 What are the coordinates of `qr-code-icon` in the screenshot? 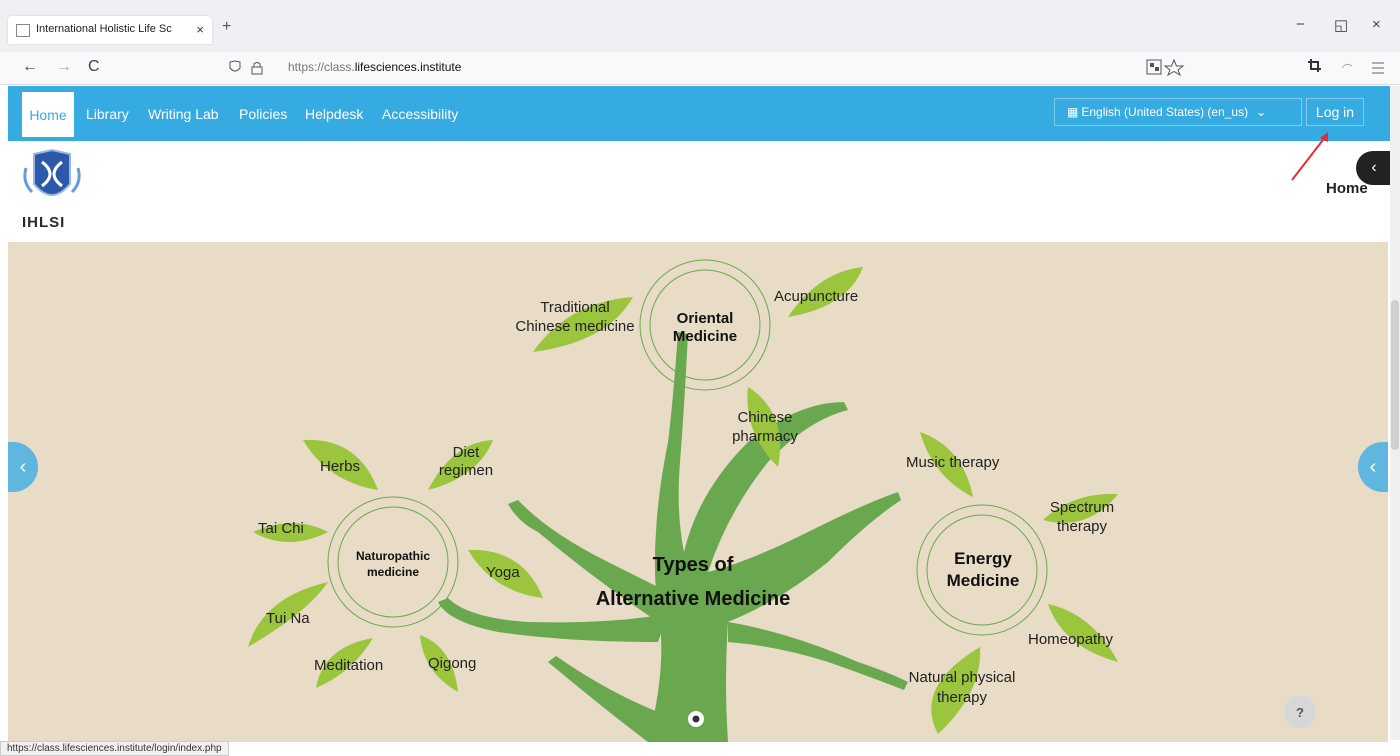 It's located at (1166, 67).